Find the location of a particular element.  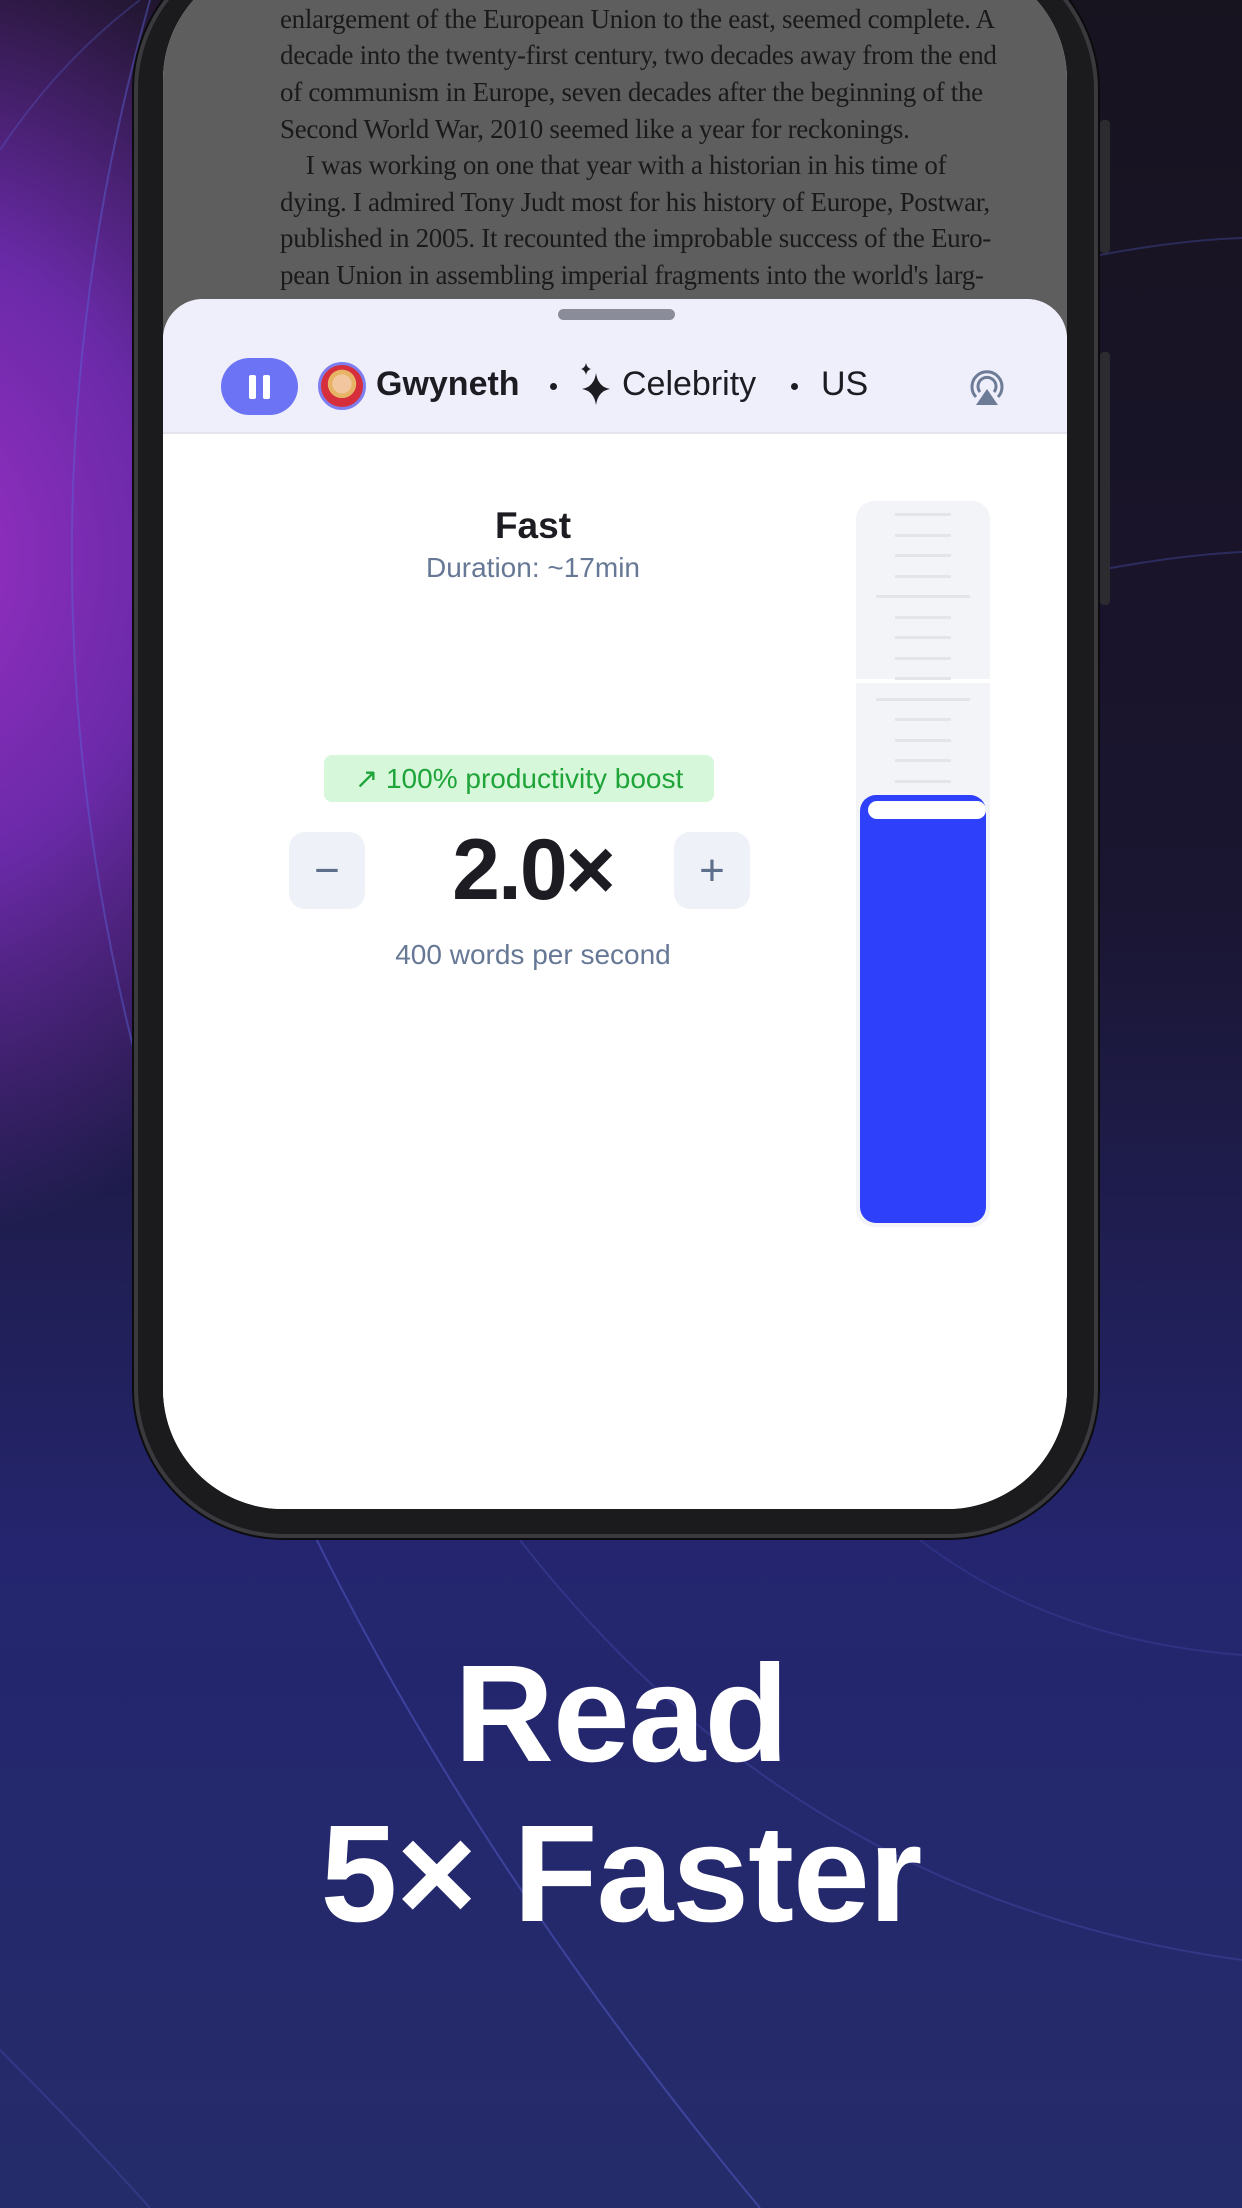

airplay-icon is located at coordinates (987, 387).